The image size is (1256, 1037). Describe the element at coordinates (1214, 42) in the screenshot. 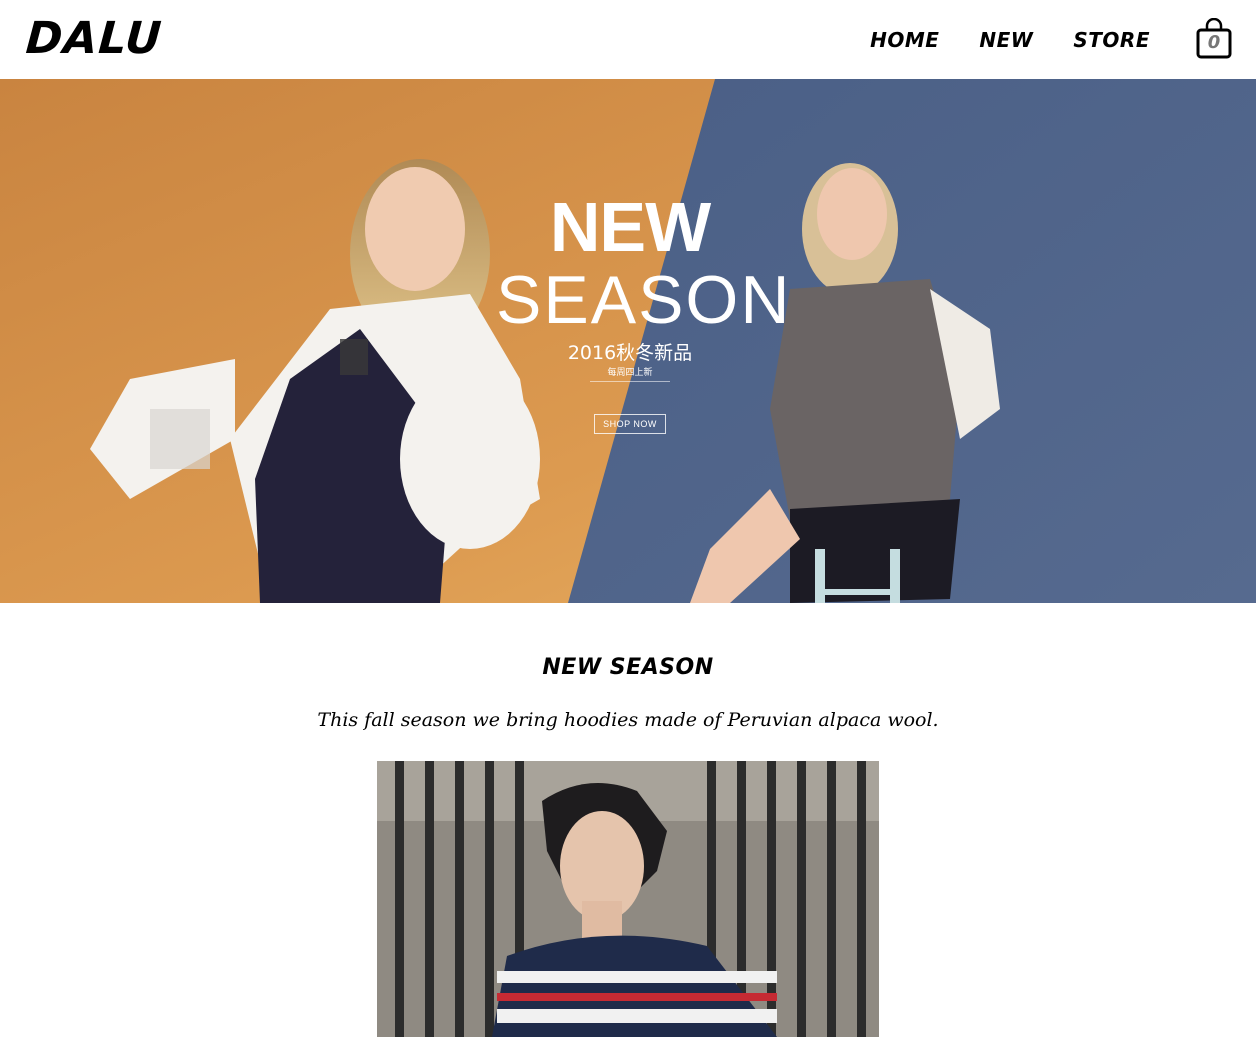

I see `cart-count: 0` at that location.